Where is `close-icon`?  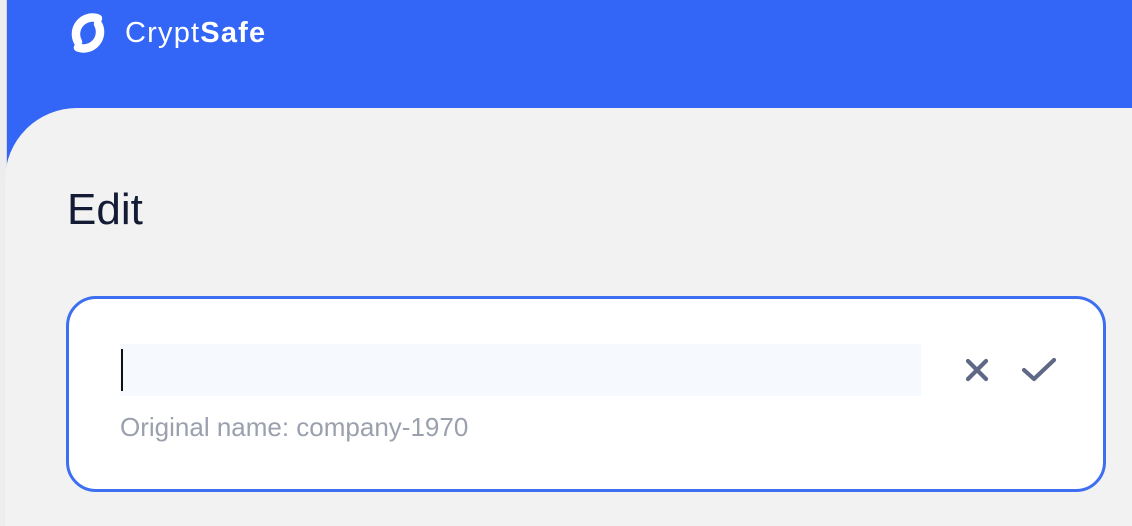
close-icon is located at coordinates (977, 370).